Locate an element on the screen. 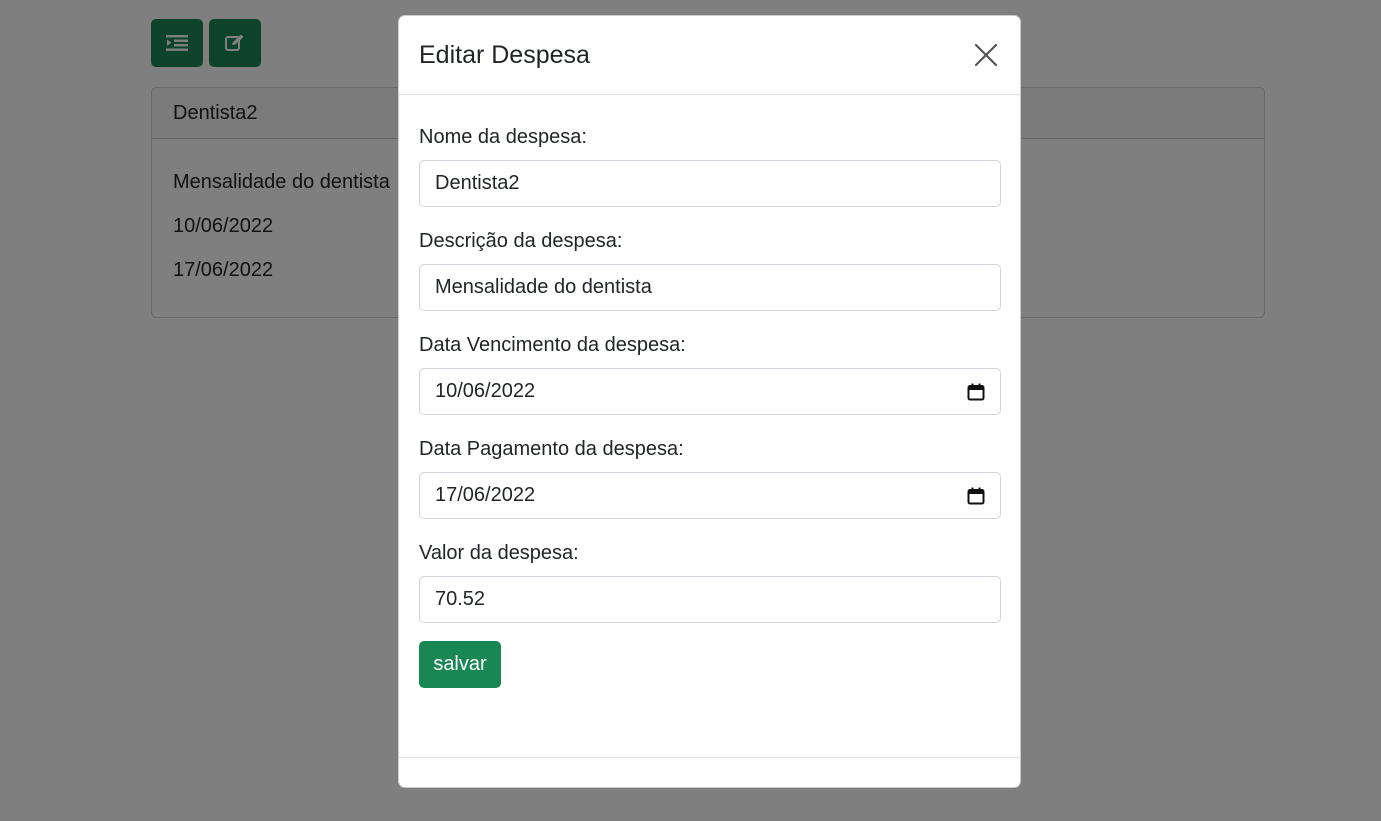  name-label: Nome da despesa: is located at coordinates (503, 137).